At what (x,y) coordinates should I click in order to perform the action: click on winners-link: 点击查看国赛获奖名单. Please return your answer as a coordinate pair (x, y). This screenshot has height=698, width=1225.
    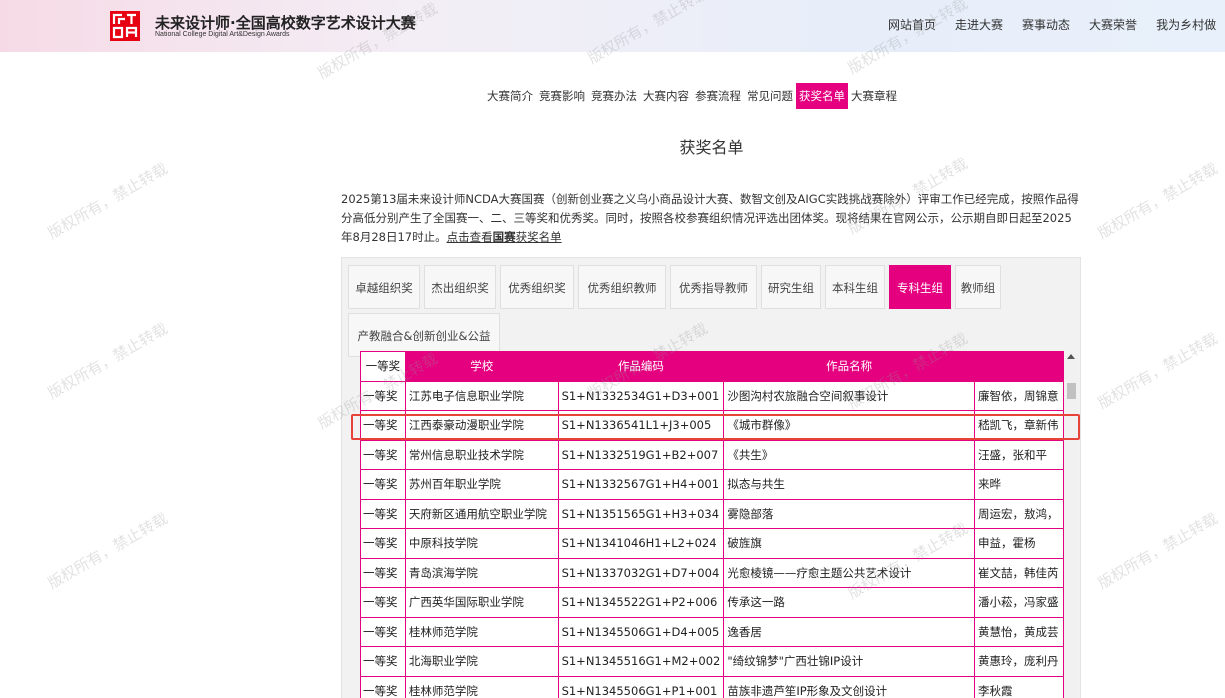
    Looking at the image, I should click on (504, 237).